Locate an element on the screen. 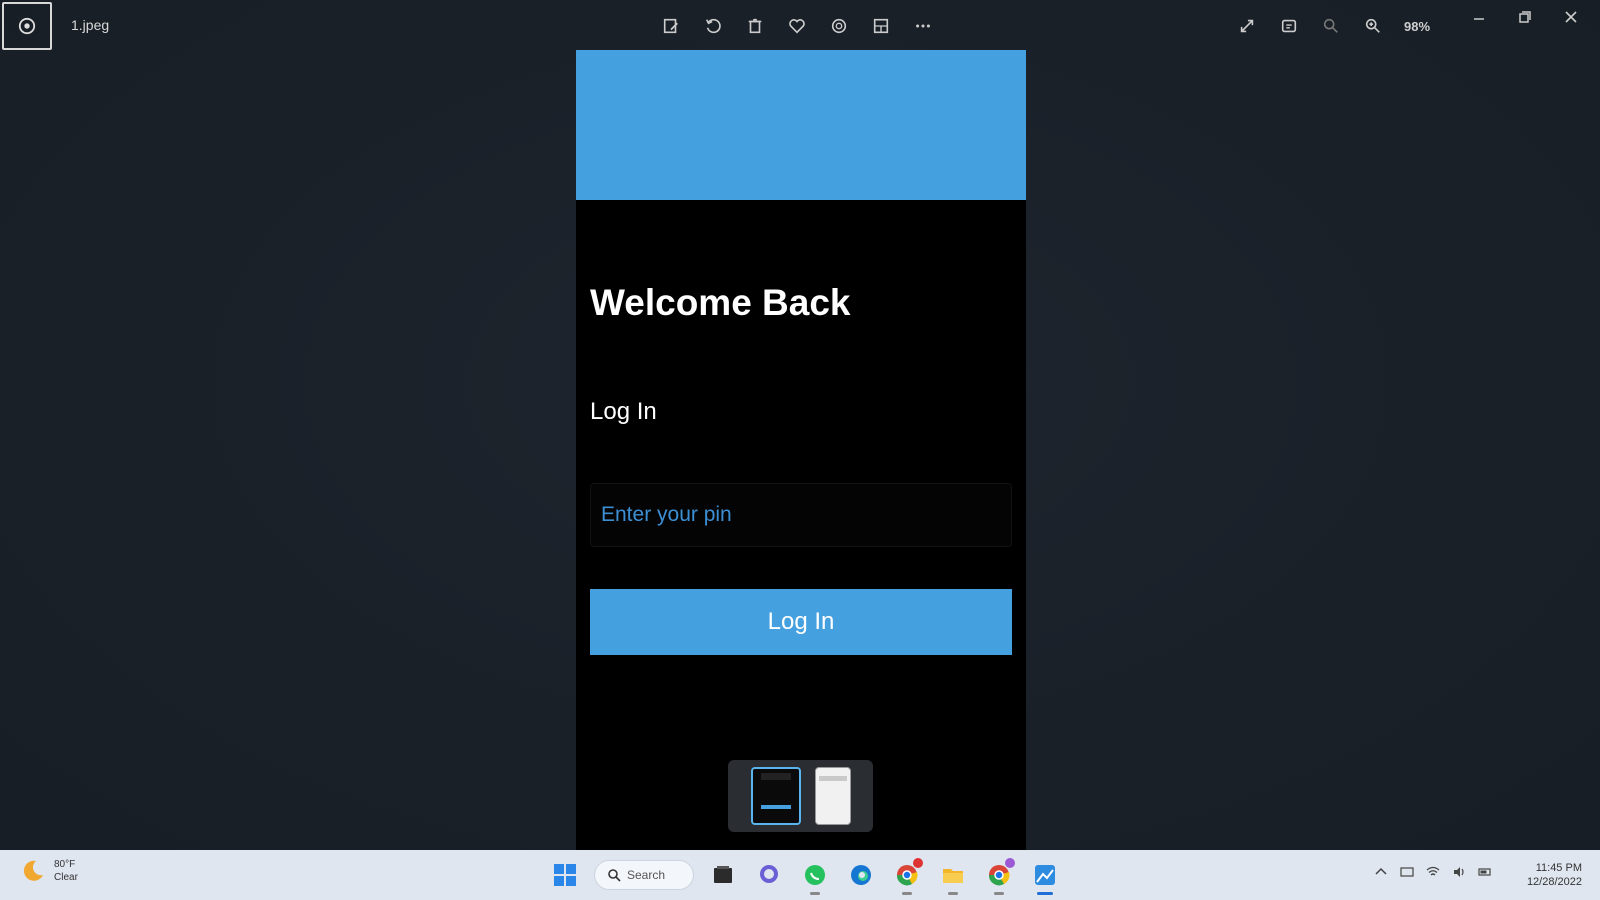  zoom-in-button is located at coordinates (1373, 26).